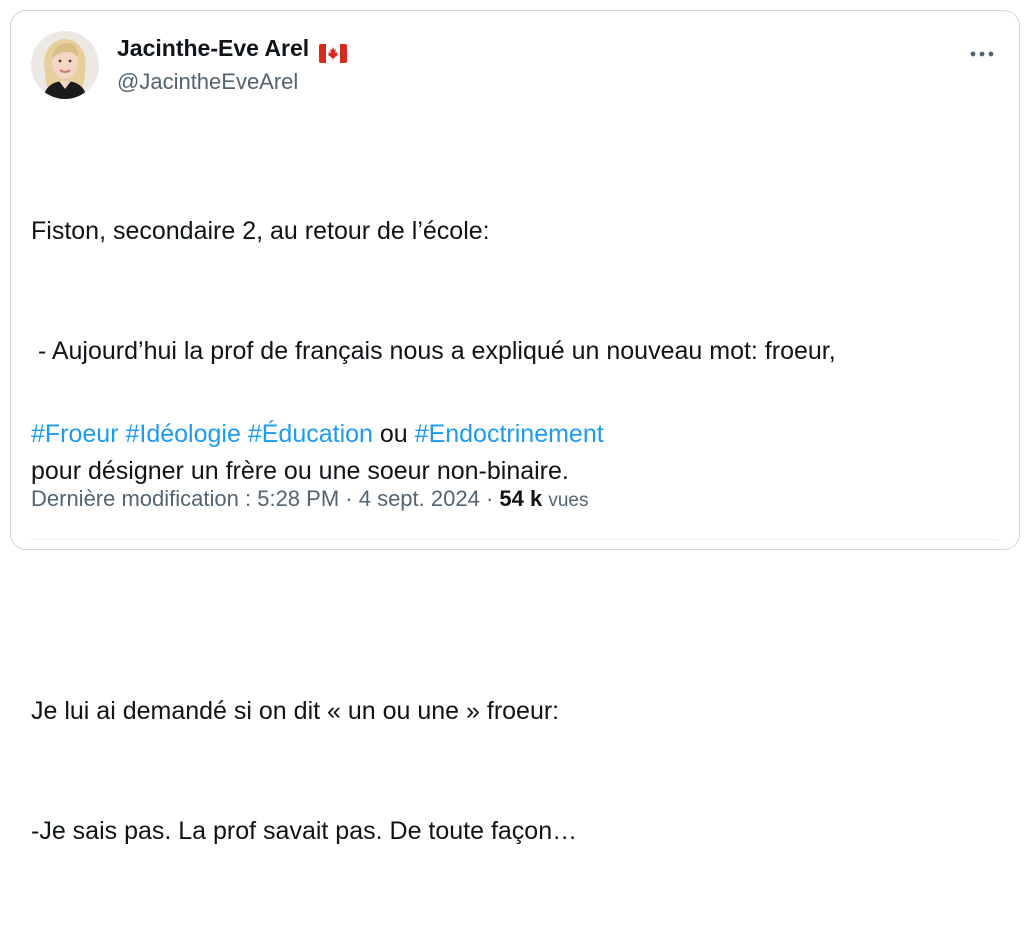 The height and width of the screenshot is (931, 1026). Describe the element at coordinates (183, 434) in the screenshot. I see `hashtag-ideologie: #Idéologie` at that location.